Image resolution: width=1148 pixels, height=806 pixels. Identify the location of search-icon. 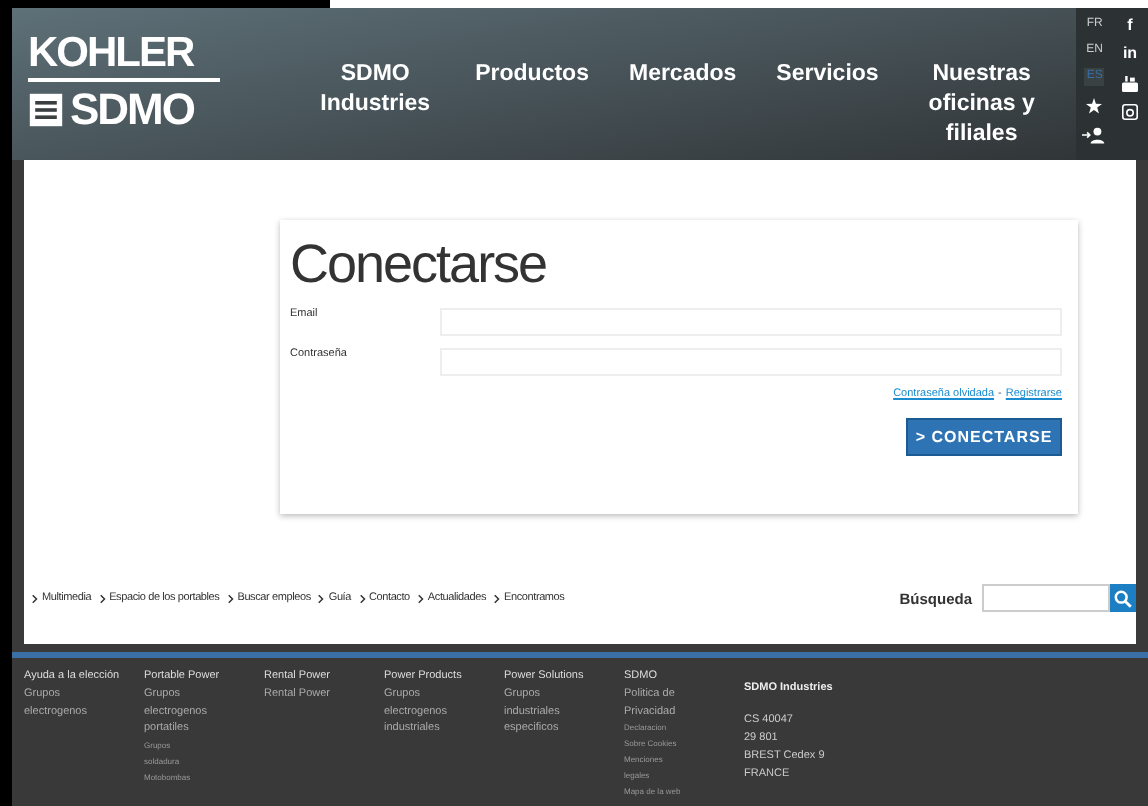
(1123, 598).